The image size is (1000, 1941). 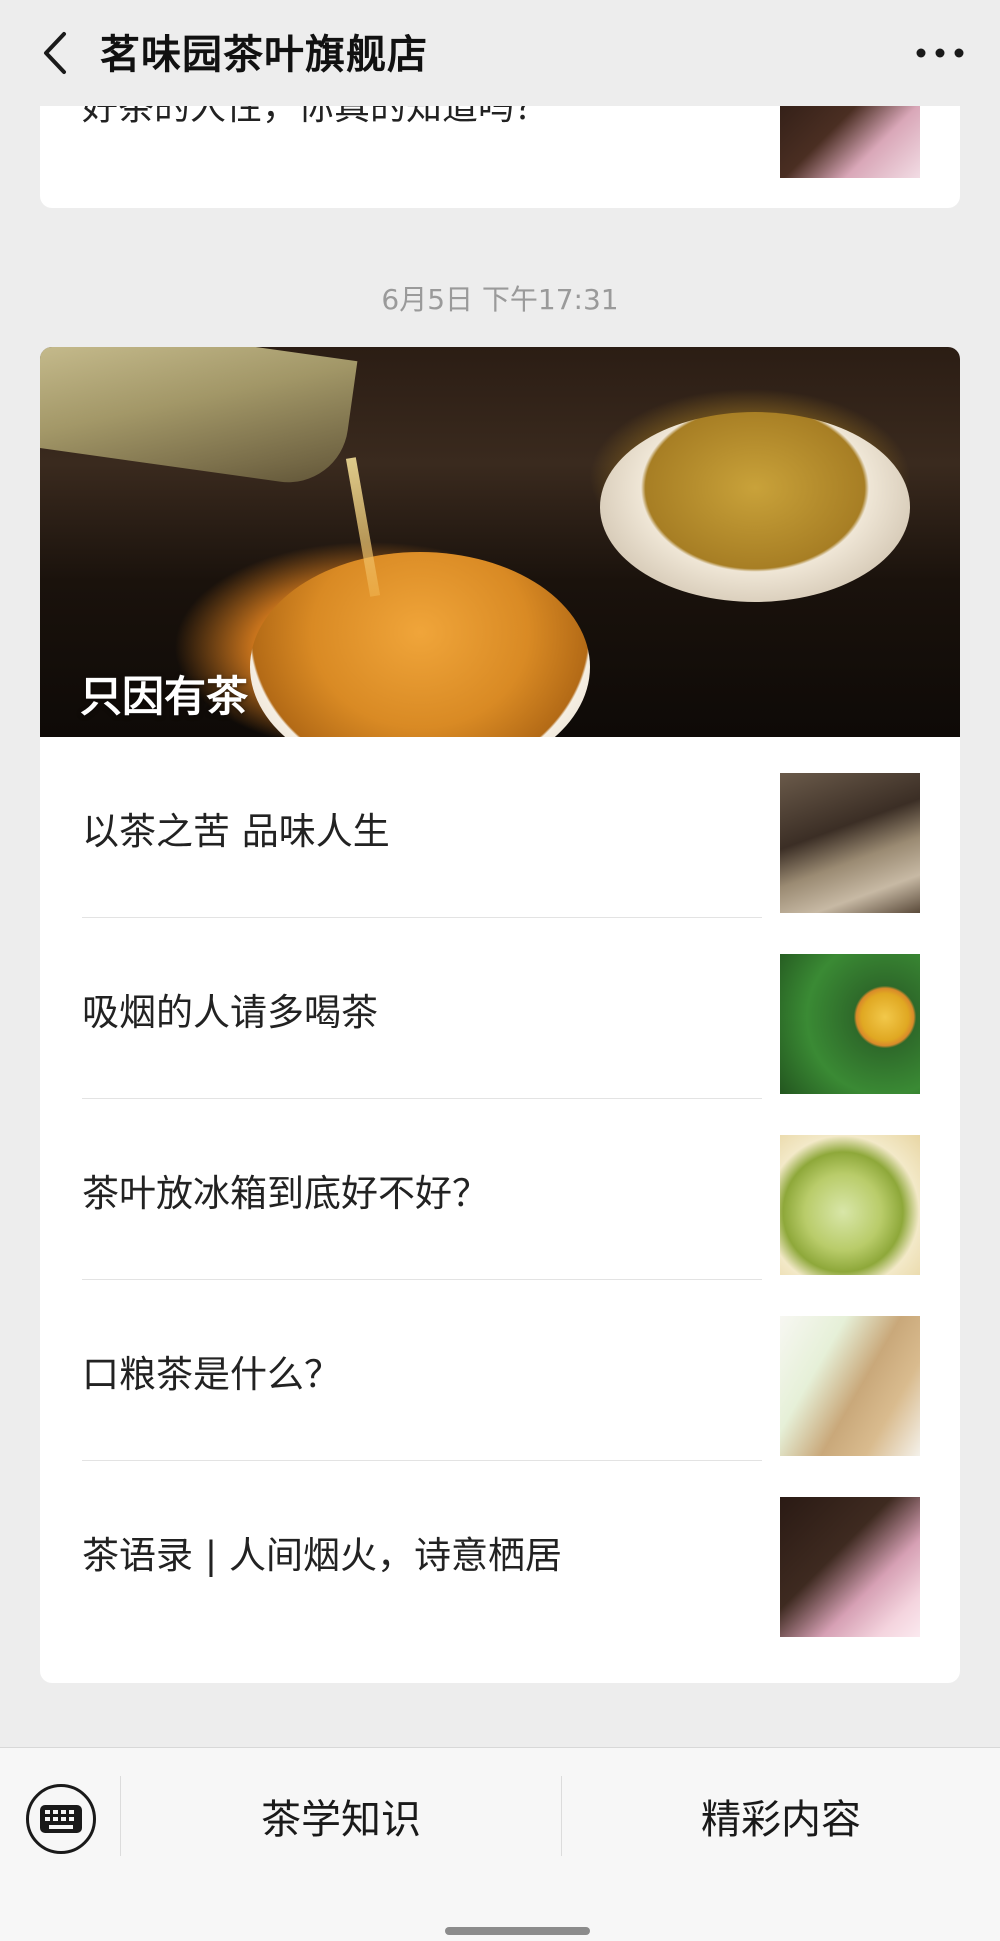 What do you see at coordinates (199, 419) in the screenshot?
I see `cover-image-pitcher` at bounding box center [199, 419].